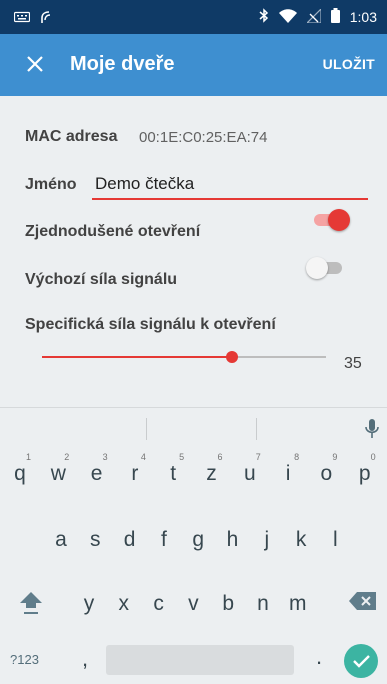 This screenshot has width=387, height=684. I want to click on key-number-hint: 4, so click(143, 457).